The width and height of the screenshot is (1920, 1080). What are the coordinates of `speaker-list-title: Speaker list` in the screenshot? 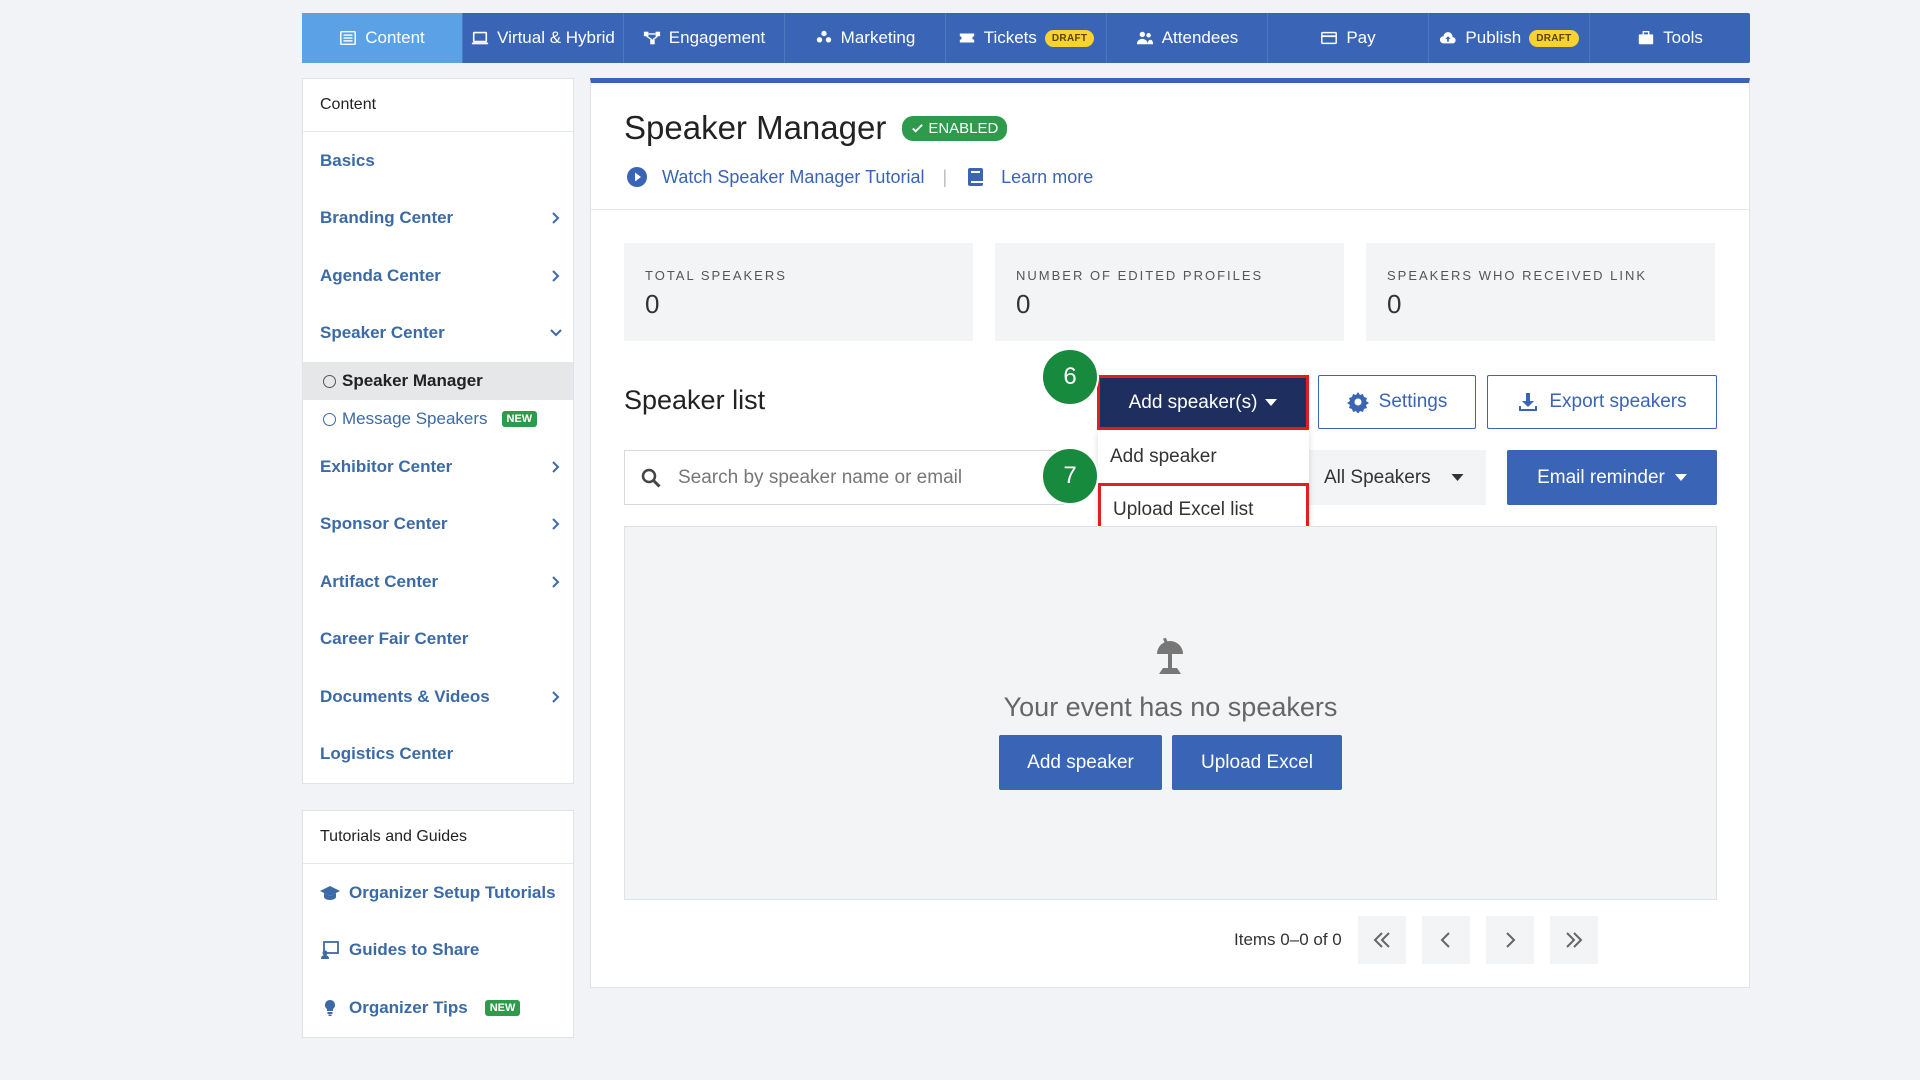 It's located at (695, 400).